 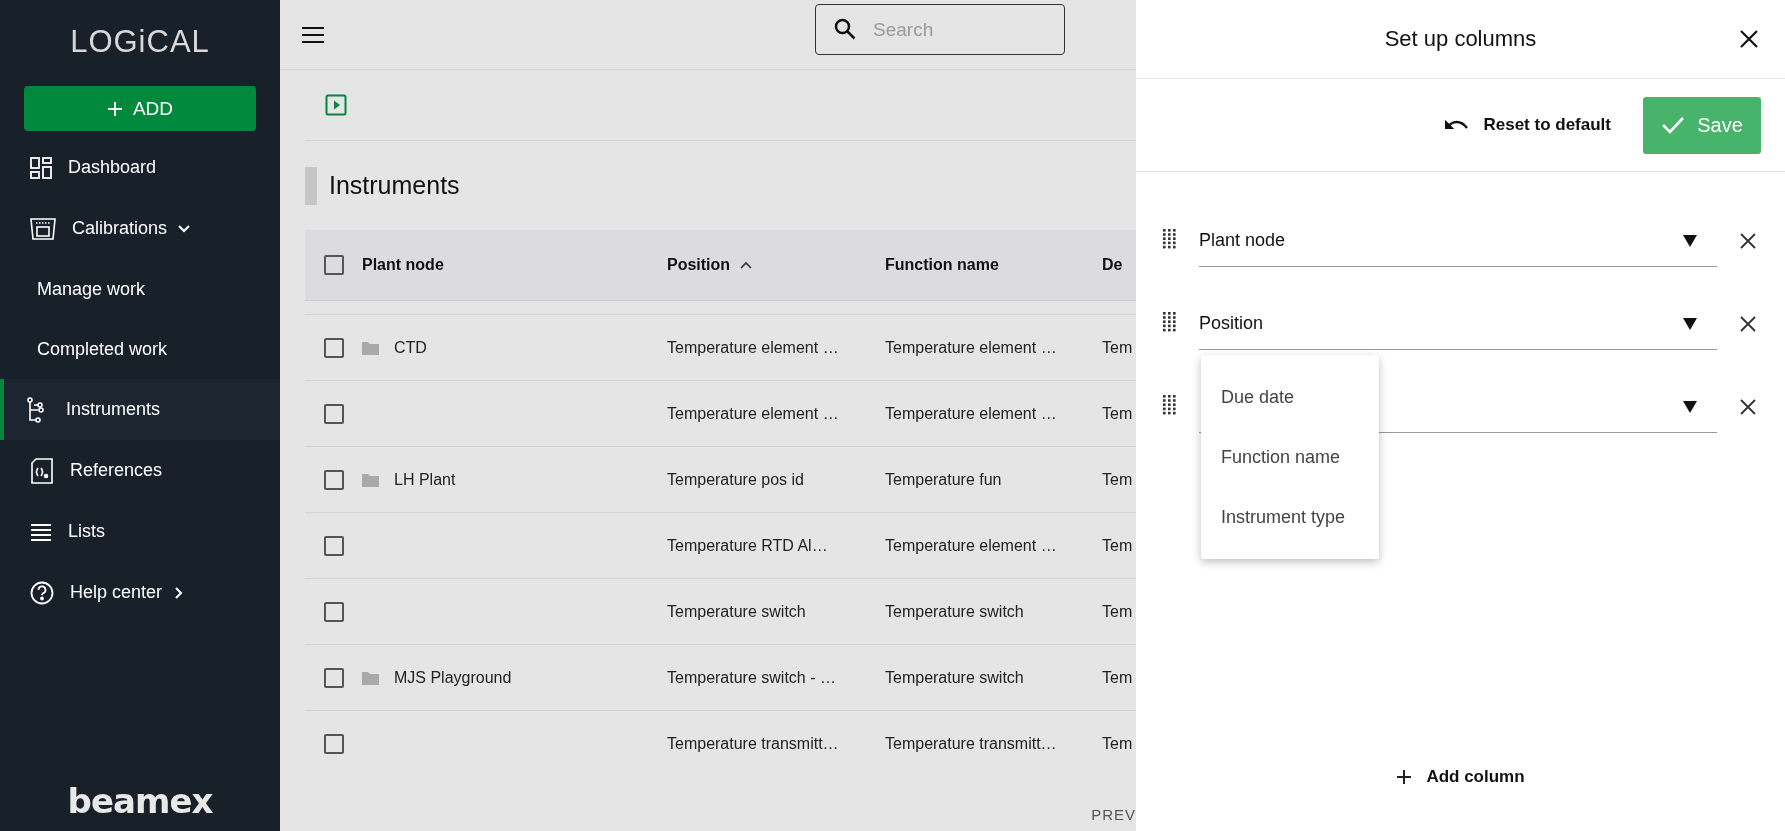 I want to click on close-icon, so click(x=1749, y=39).